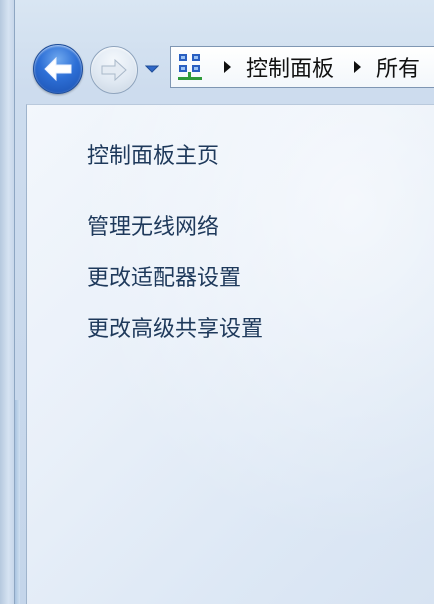 This screenshot has height=604, width=434. What do you see at coordinates (190, 67) in the screenshot?
I see `network-icon` at bounding box center [190, 67].